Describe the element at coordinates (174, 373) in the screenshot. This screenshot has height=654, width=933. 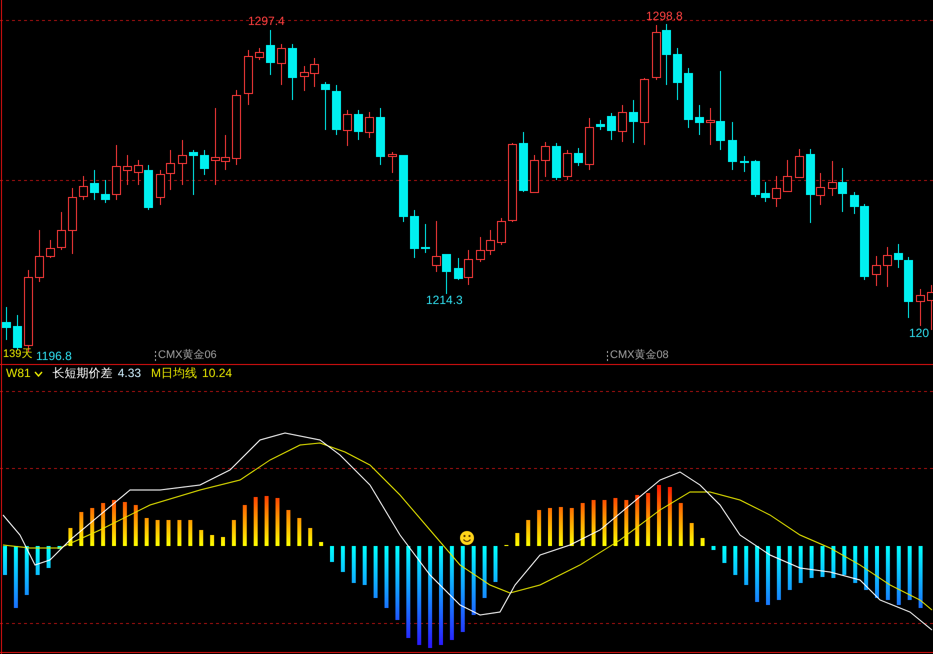
I see `series-name: M日均线` at that location.